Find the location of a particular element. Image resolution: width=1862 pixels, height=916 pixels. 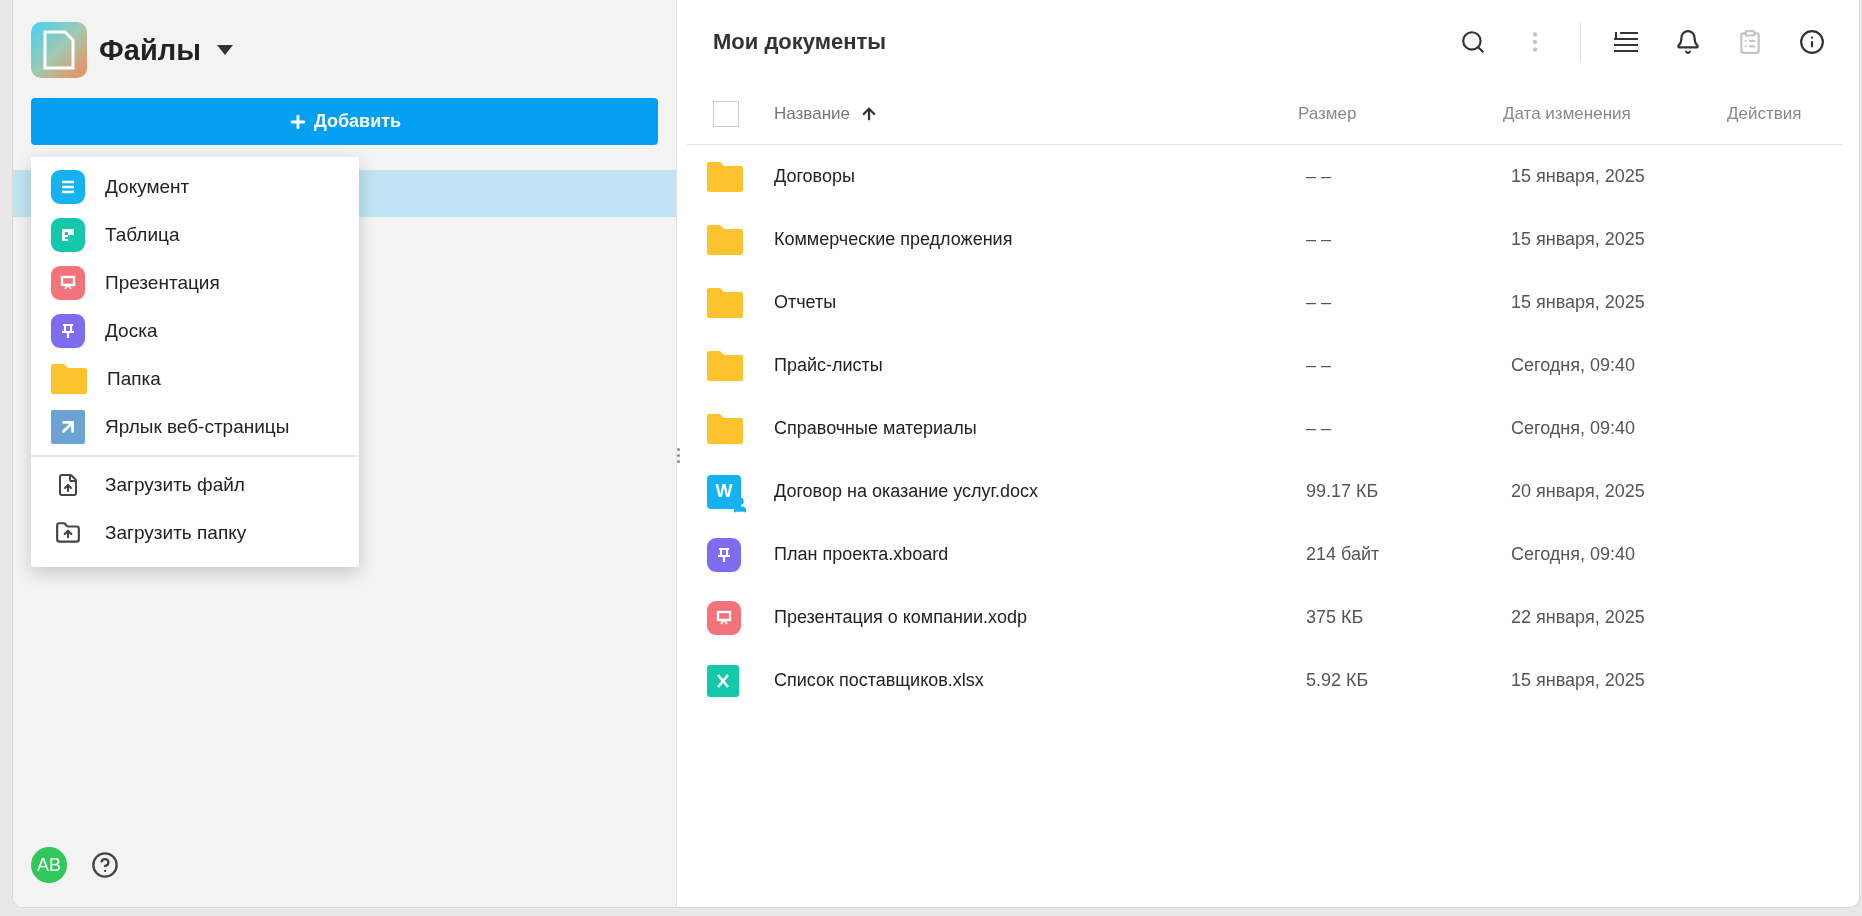

menu-item: Загрузить папку is located at coordinates (195, 533).